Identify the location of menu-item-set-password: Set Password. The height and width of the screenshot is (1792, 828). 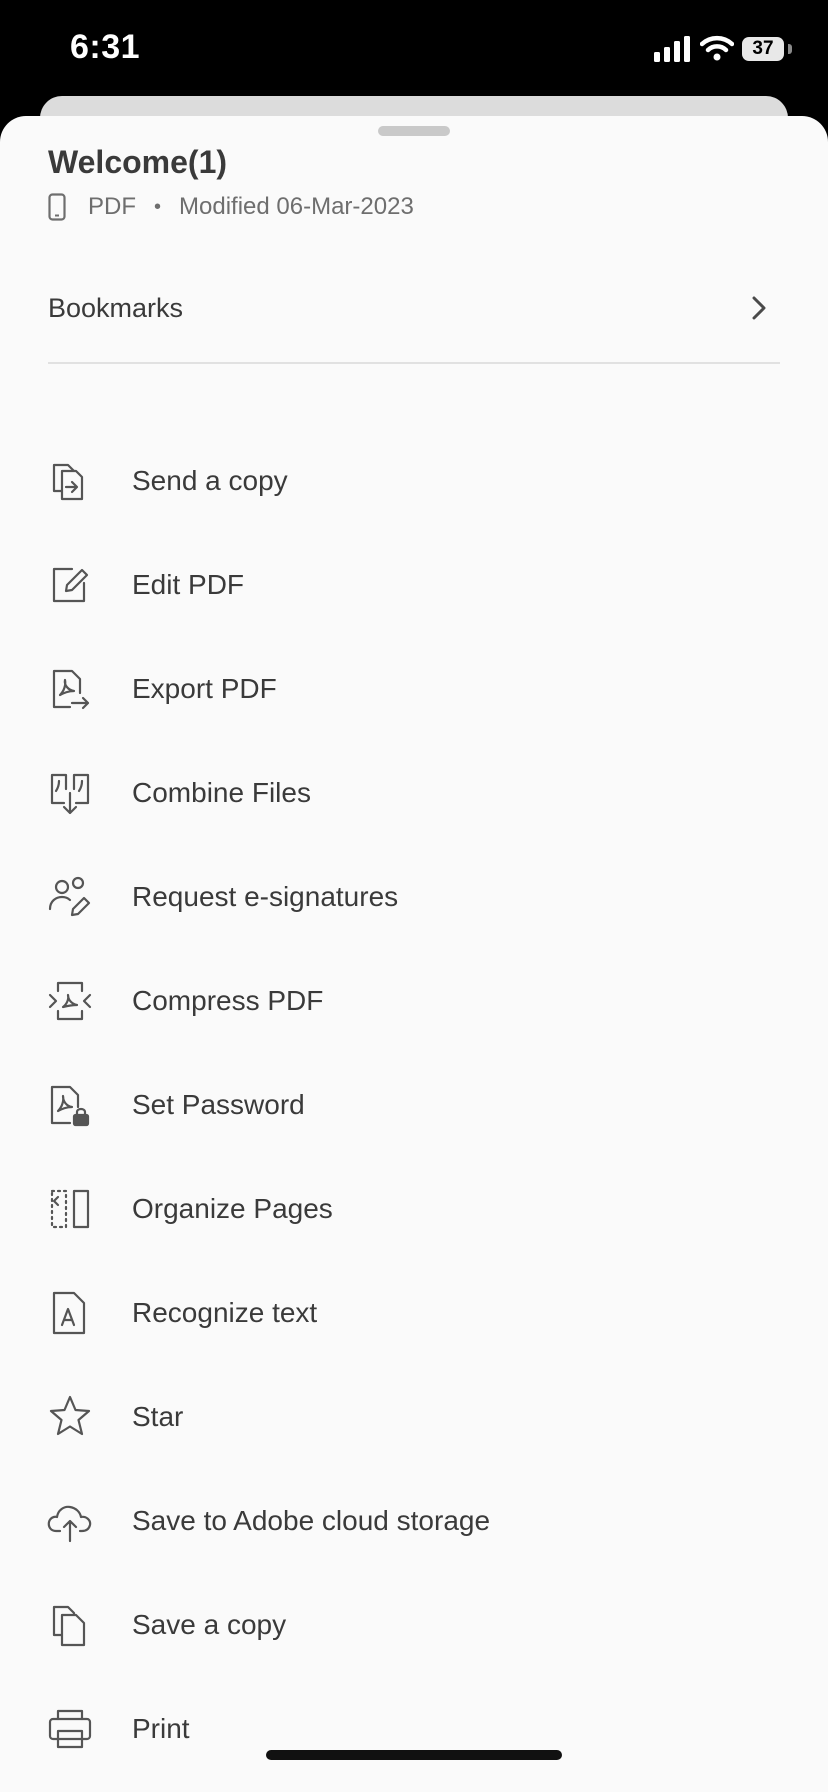
(414, 1105).